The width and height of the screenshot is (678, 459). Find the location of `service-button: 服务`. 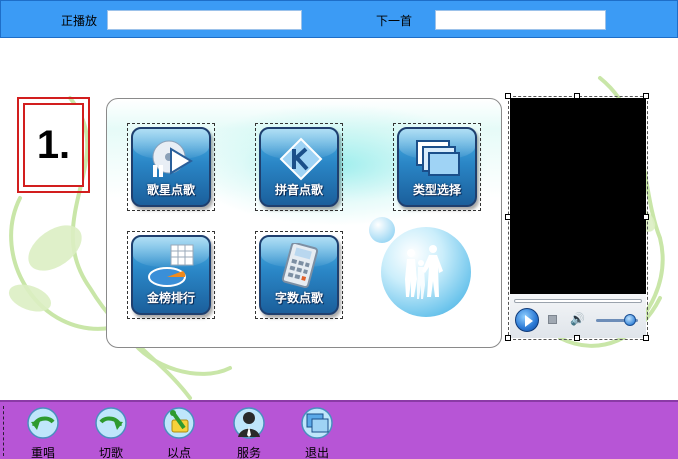

service-button: 服务 is located at coordinates (249, 432).